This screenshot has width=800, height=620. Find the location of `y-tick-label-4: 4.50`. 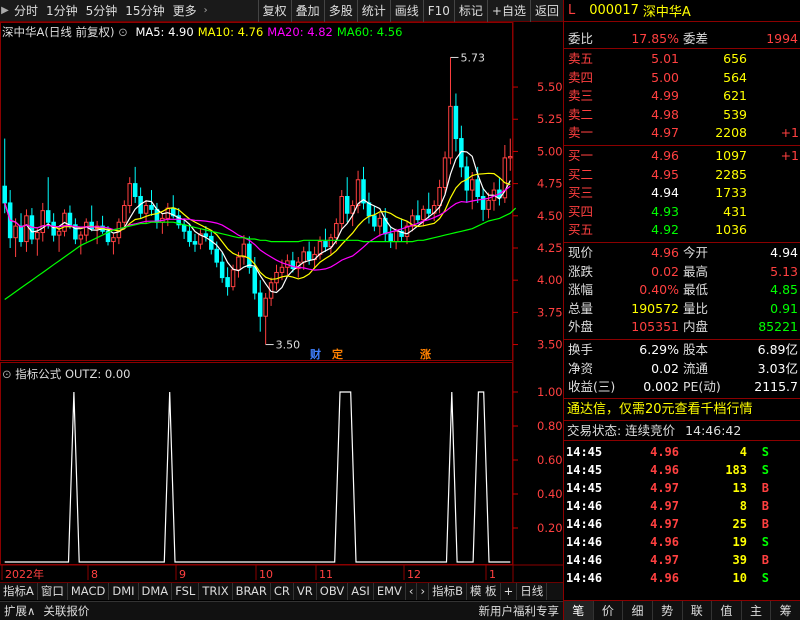

y-tick-label-4: 4.50 is located at coordinates (550, 216).